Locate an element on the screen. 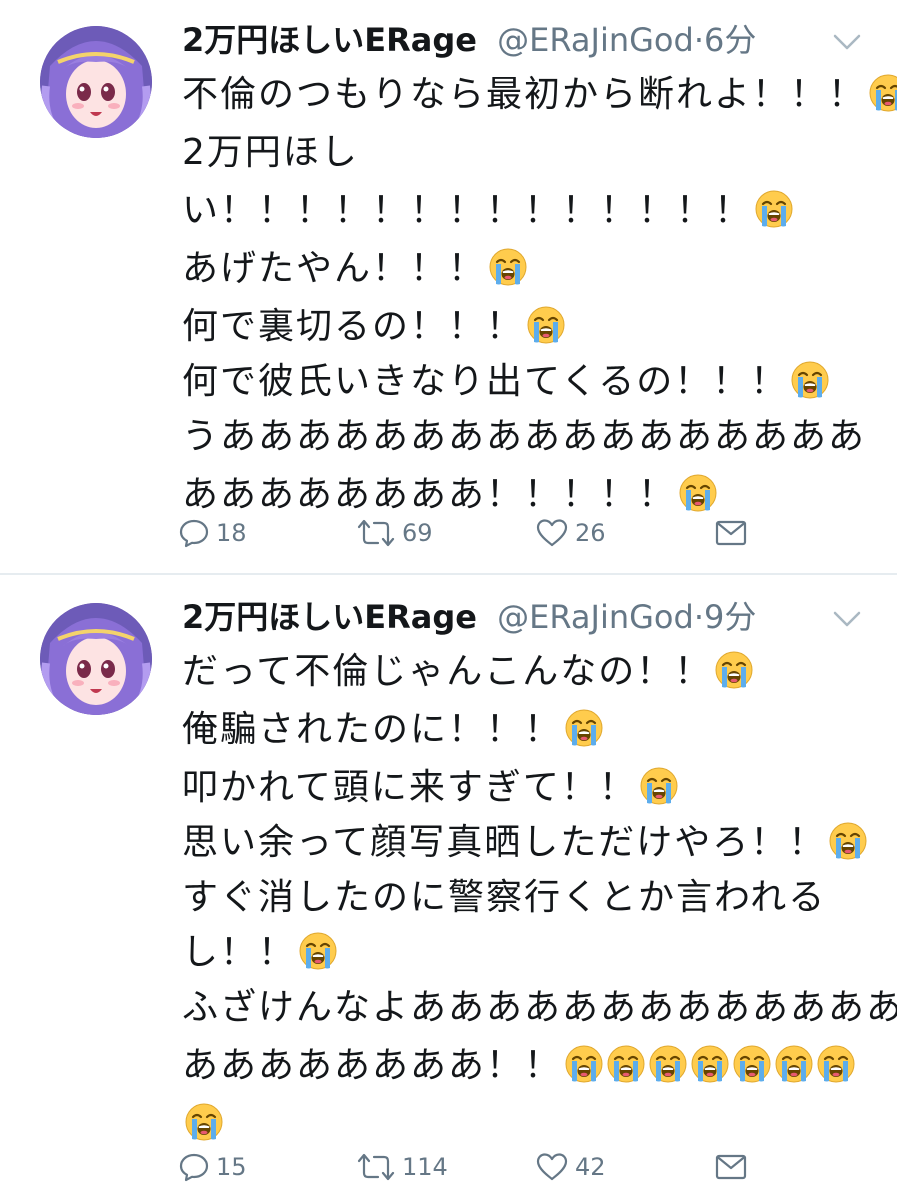 This screenshot has width=897, height=1200. like-button: 42 is located at coordinates (570, 1167).